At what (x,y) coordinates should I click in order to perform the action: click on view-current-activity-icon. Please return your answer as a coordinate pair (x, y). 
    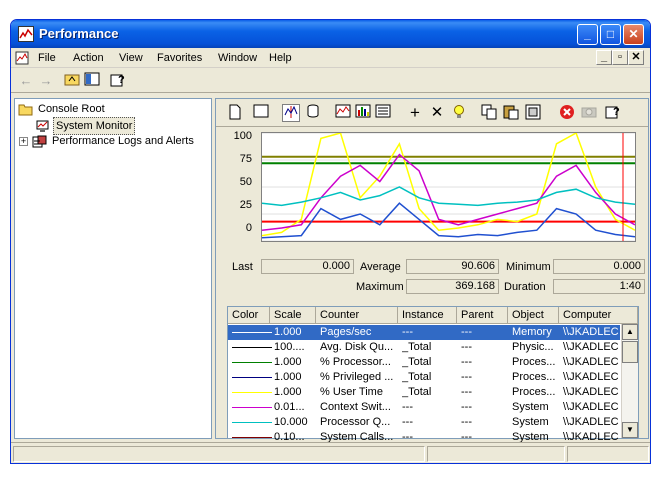
    Looking at the image, I should click on (291, 113).